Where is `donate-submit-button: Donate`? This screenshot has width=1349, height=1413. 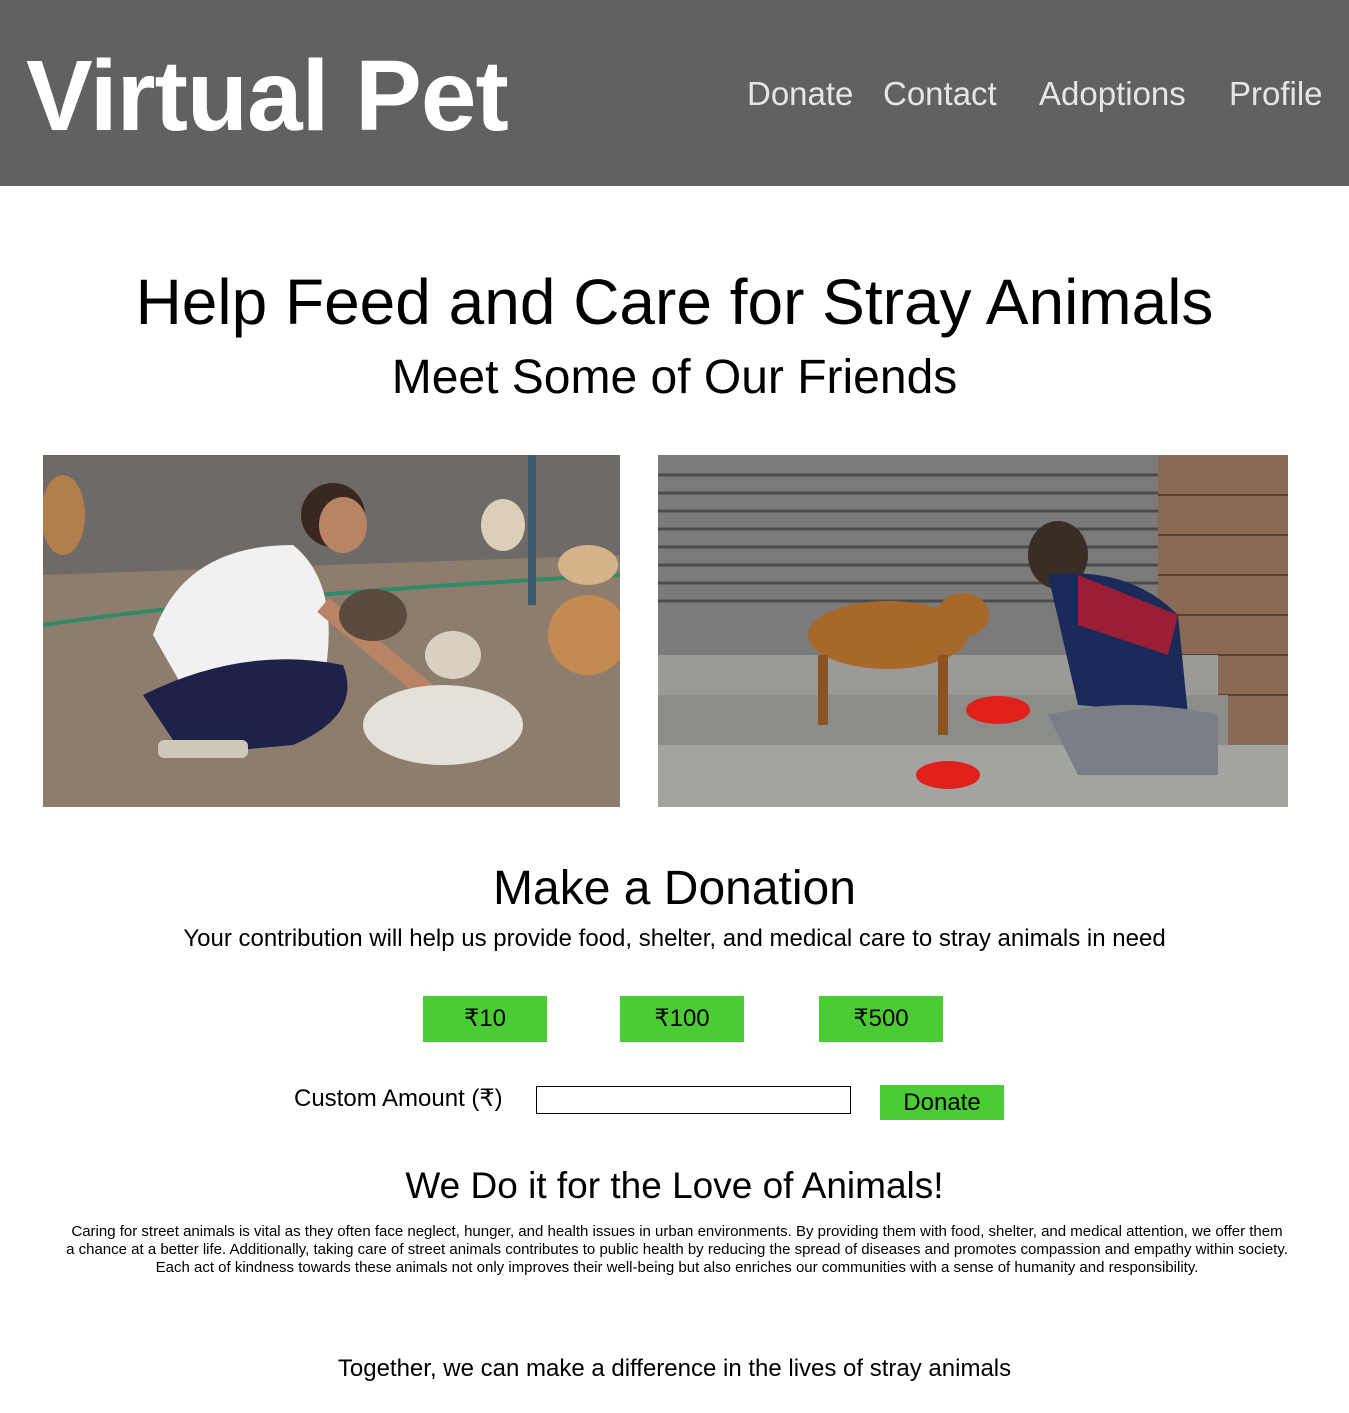 donate-submit-button: Donate is located at coordinates (942, 1102).